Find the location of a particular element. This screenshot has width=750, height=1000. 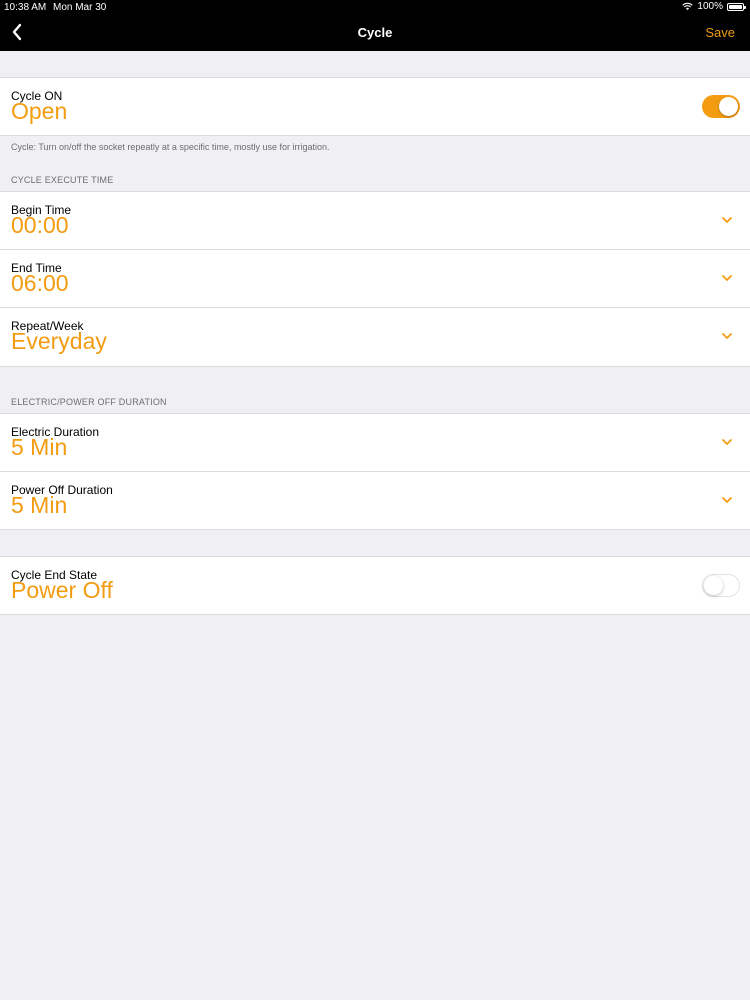

status-bar: 10:38 AM Mon Mar 30 100% is located at coordinates (375, 7).